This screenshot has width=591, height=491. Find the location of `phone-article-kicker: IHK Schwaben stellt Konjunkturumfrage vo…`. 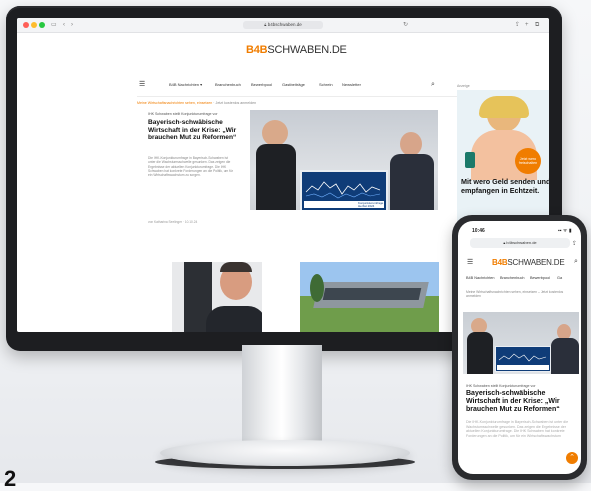

phone-article-kicker: IHK Schwaben stellt Konjunkturumfrage vo… is located at coordinates (501, 386).